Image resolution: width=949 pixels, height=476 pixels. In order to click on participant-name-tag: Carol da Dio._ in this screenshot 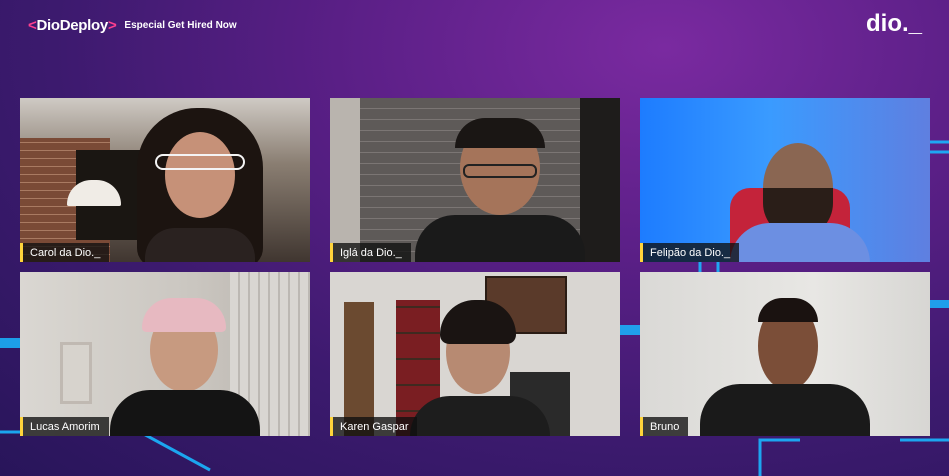, I will do `click(65, 252)`.